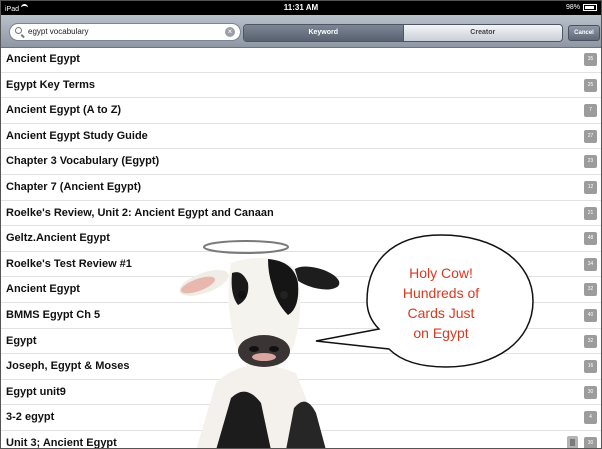 This screenshot has height=449, width=602. I want to click on list-item: Chapter 7 (Ancient Egypt) 12, so click(301, 188).